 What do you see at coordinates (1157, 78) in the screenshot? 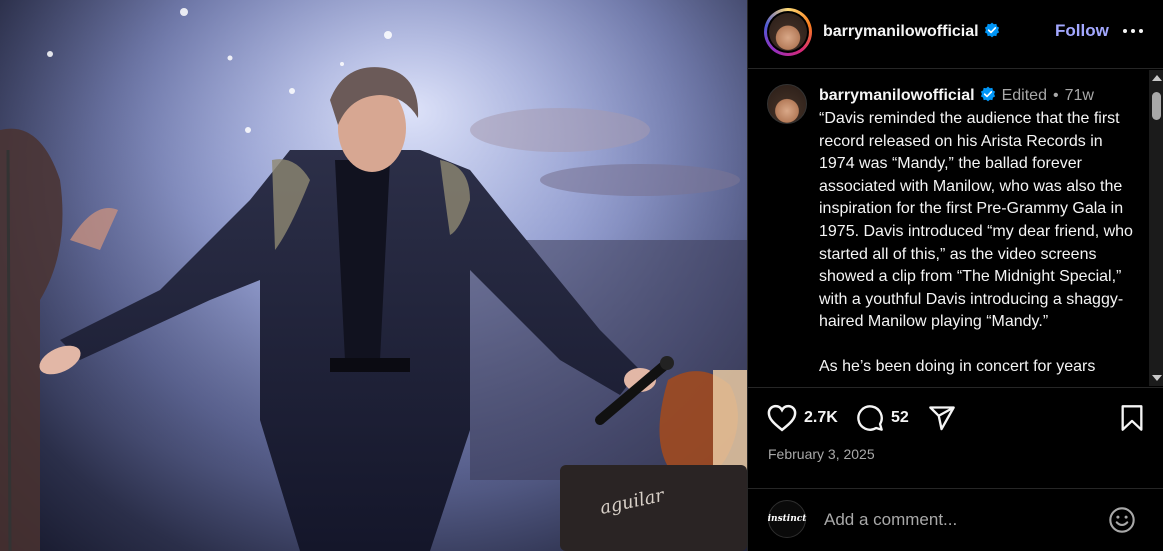
I see `scroll-up-arrow-icon` at bounding box center [1157, 78].